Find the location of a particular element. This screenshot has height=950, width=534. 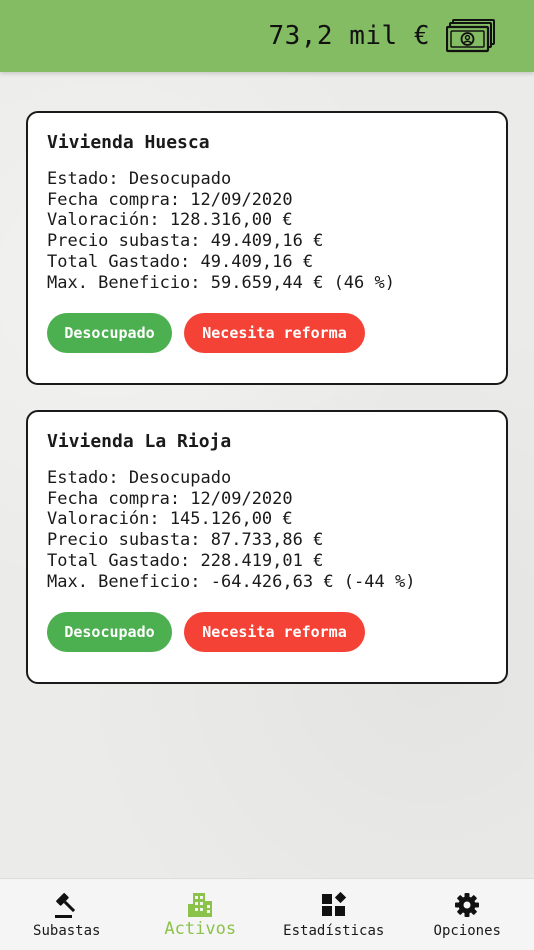

gavel-icon is located at coordinates (64, 905).